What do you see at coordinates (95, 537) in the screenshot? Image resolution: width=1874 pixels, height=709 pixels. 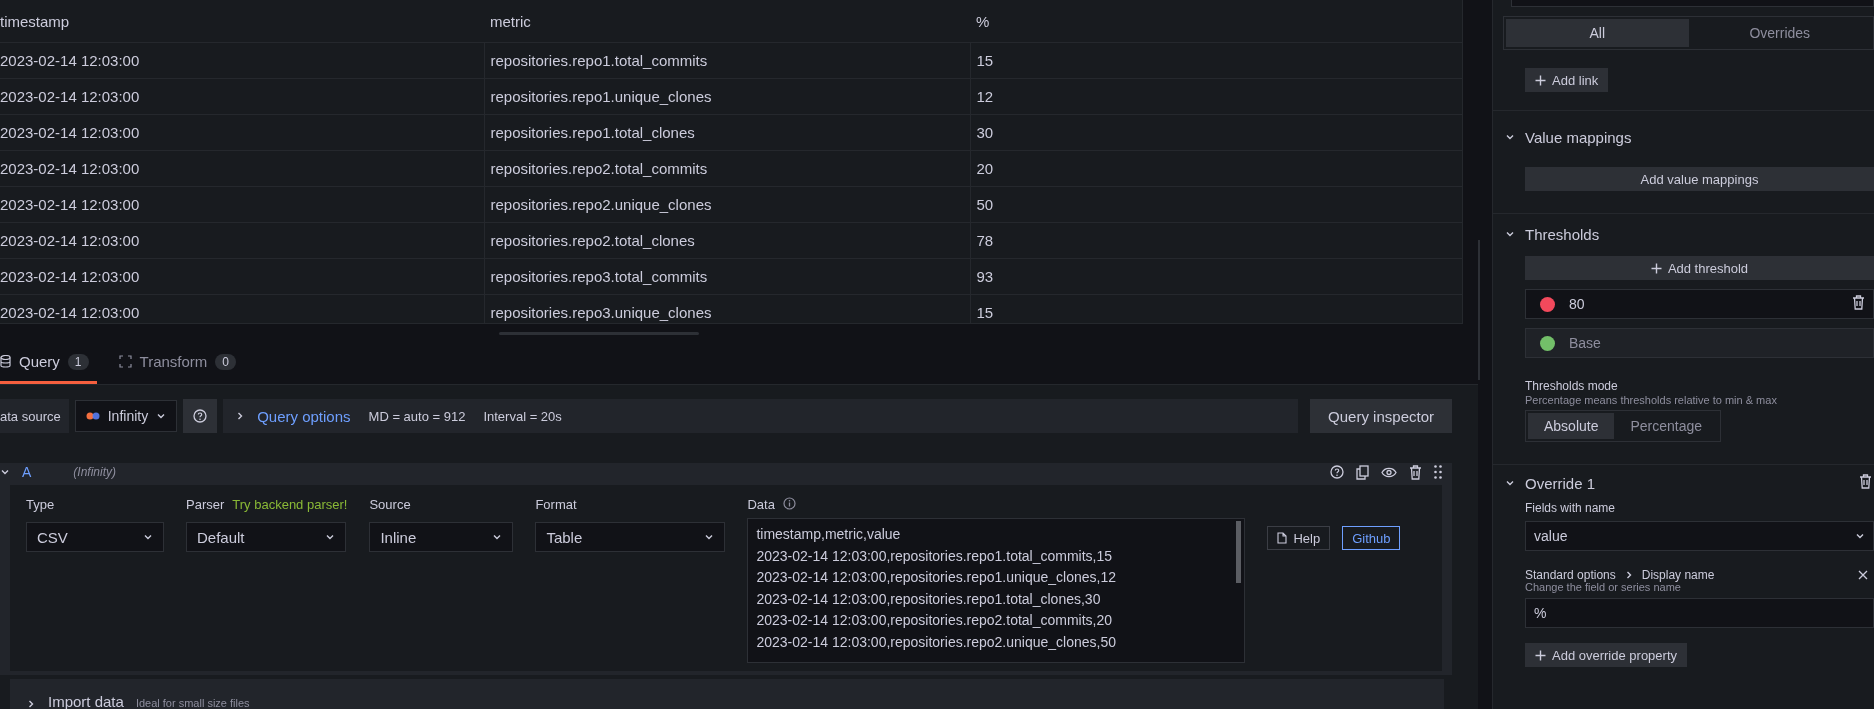 I see `select-field: CSV` at bounding box center [95, 537].